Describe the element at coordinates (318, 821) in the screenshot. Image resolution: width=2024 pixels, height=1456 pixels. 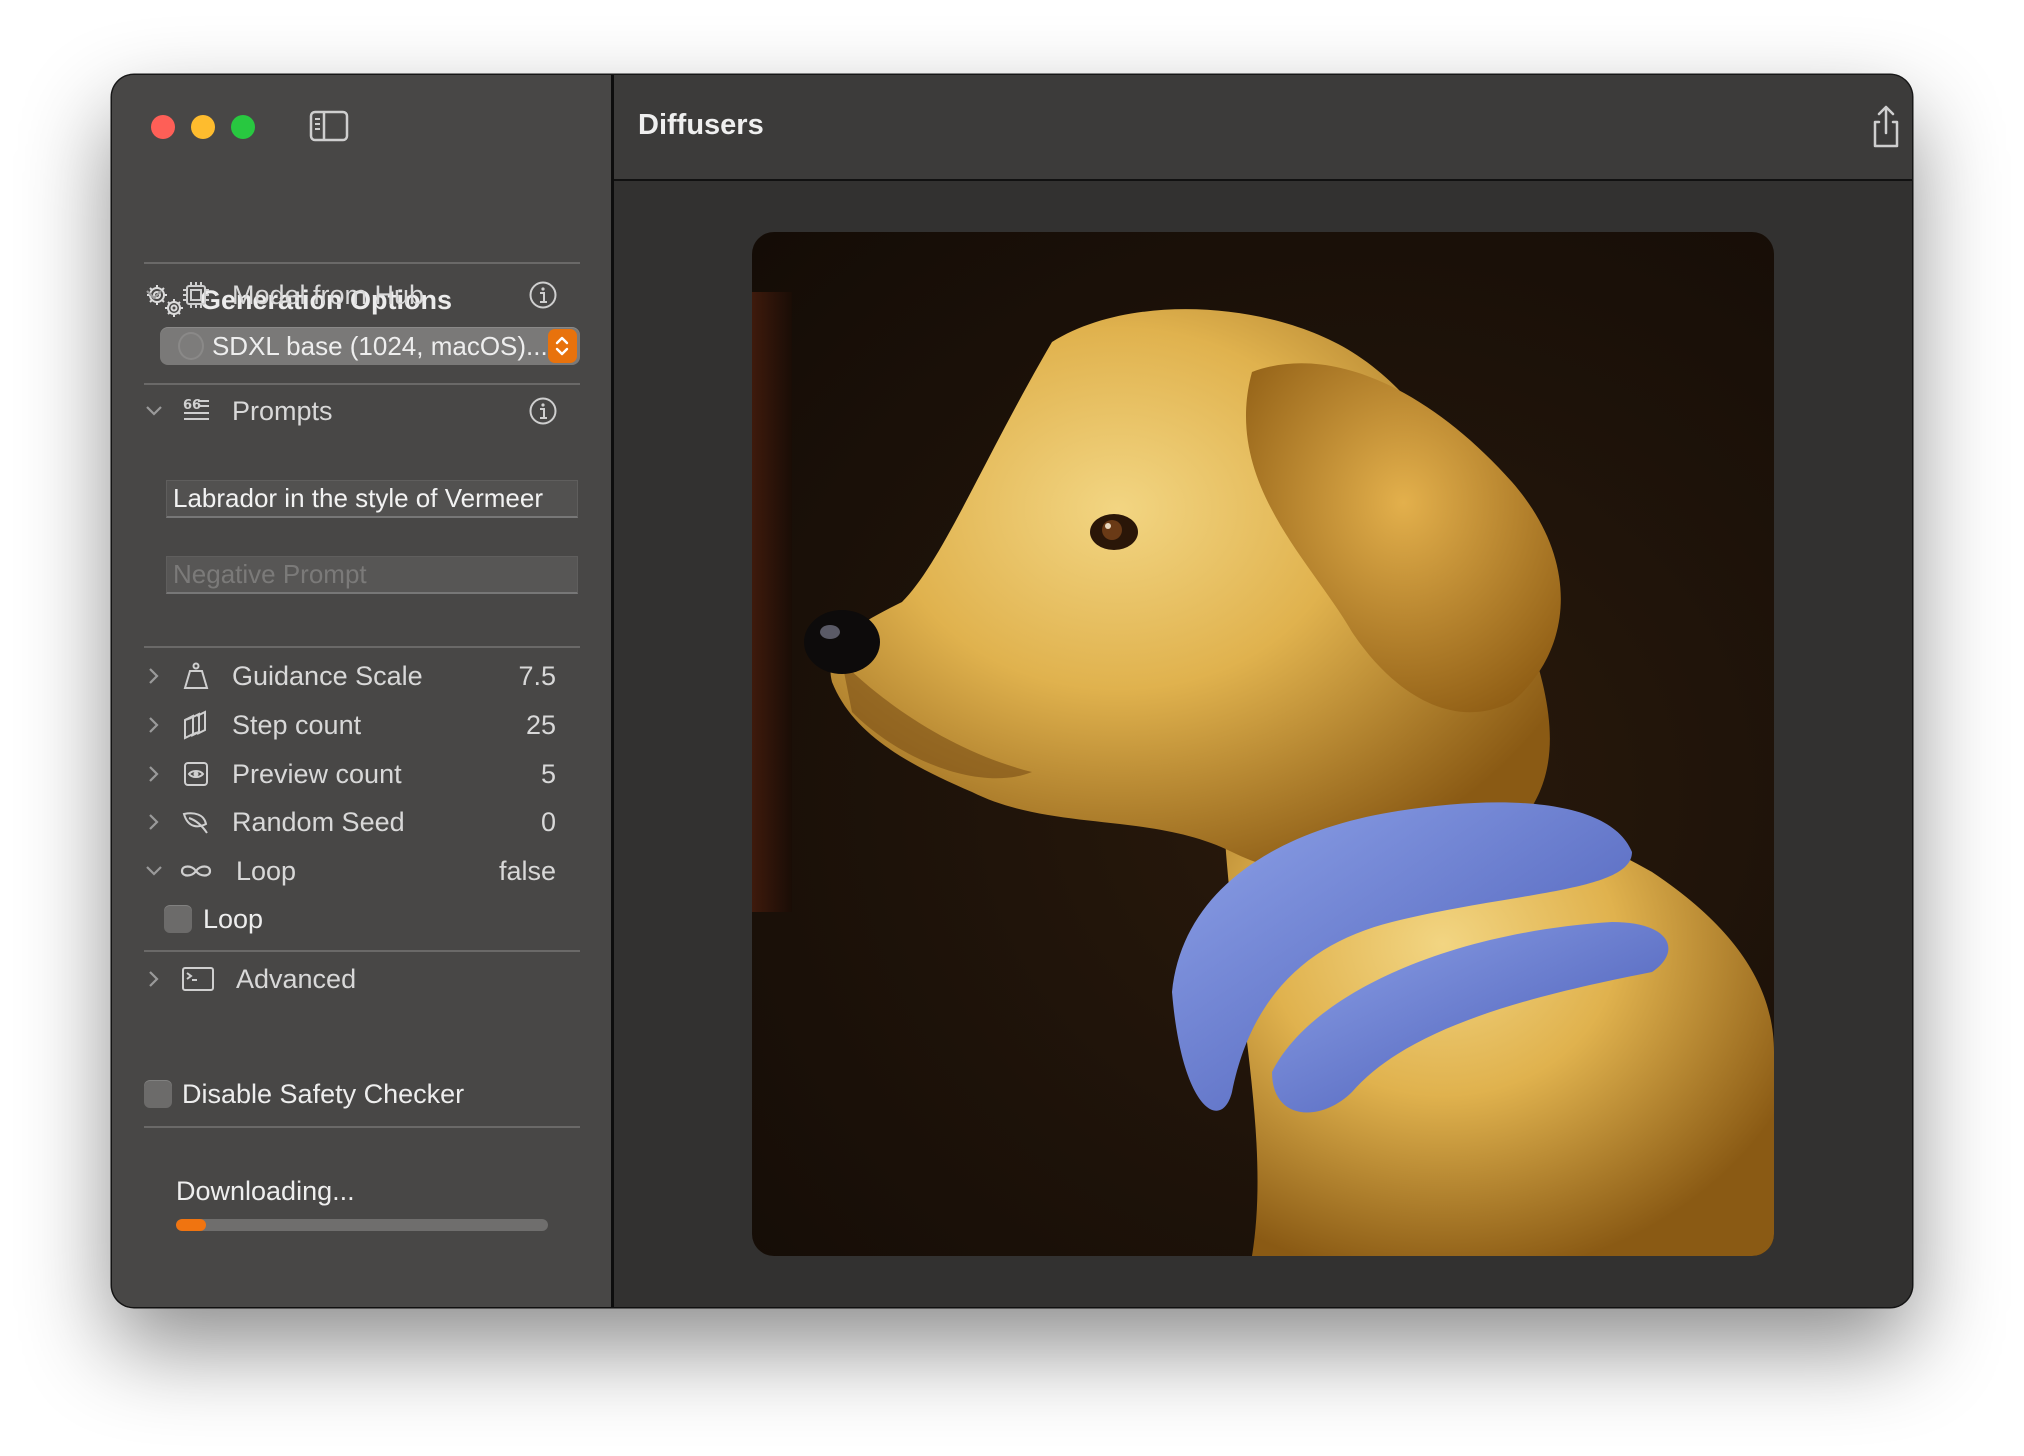
I see `random-seed-label: Random Seed` at that location.